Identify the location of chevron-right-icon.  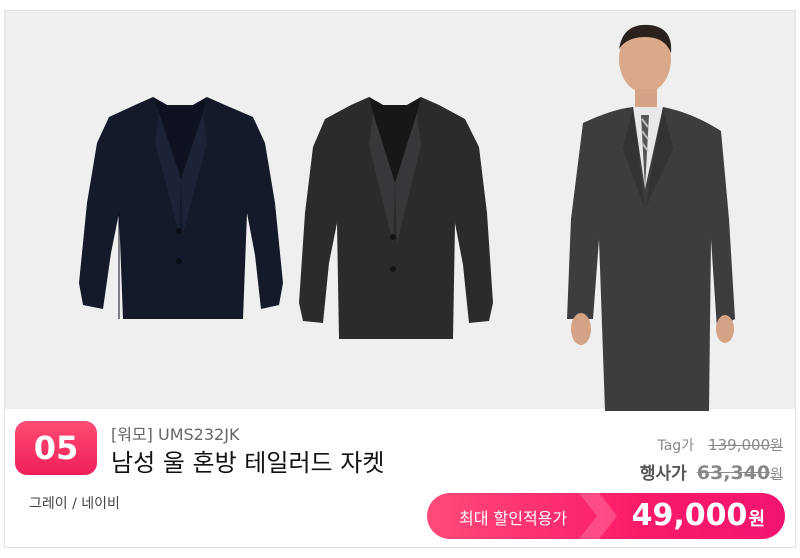
(598, 516).